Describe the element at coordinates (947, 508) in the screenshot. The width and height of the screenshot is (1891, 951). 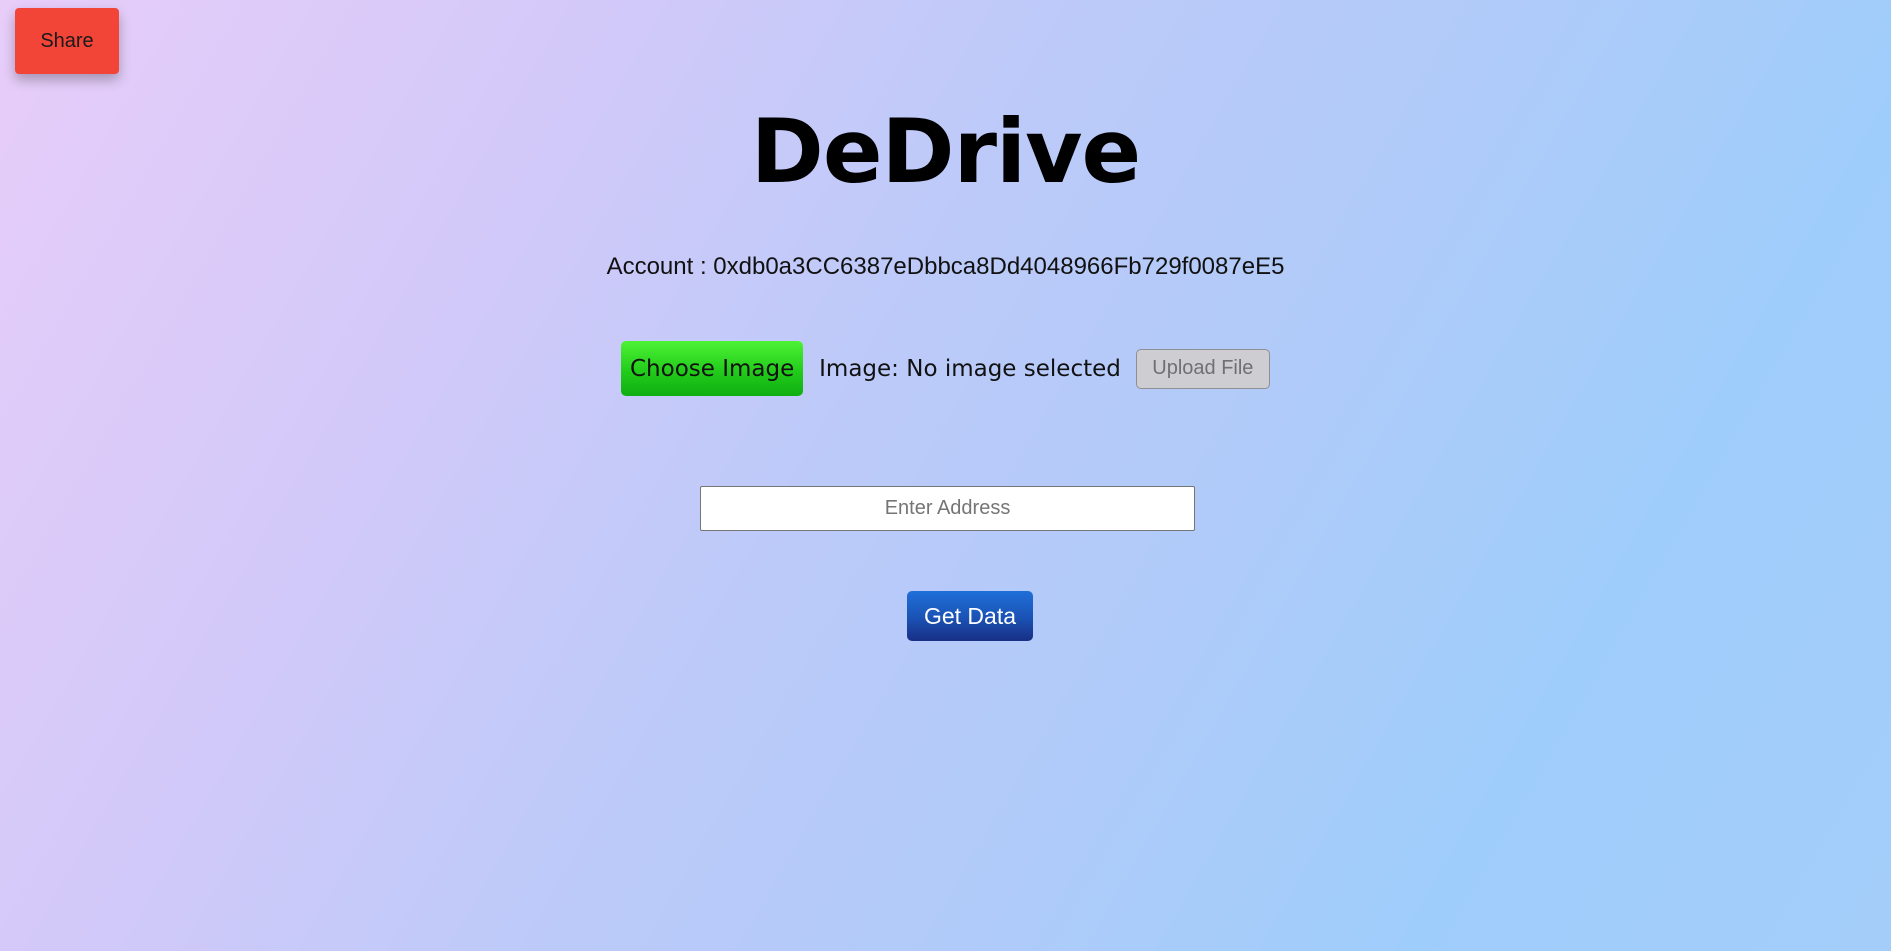
I see `address-input` at that location.